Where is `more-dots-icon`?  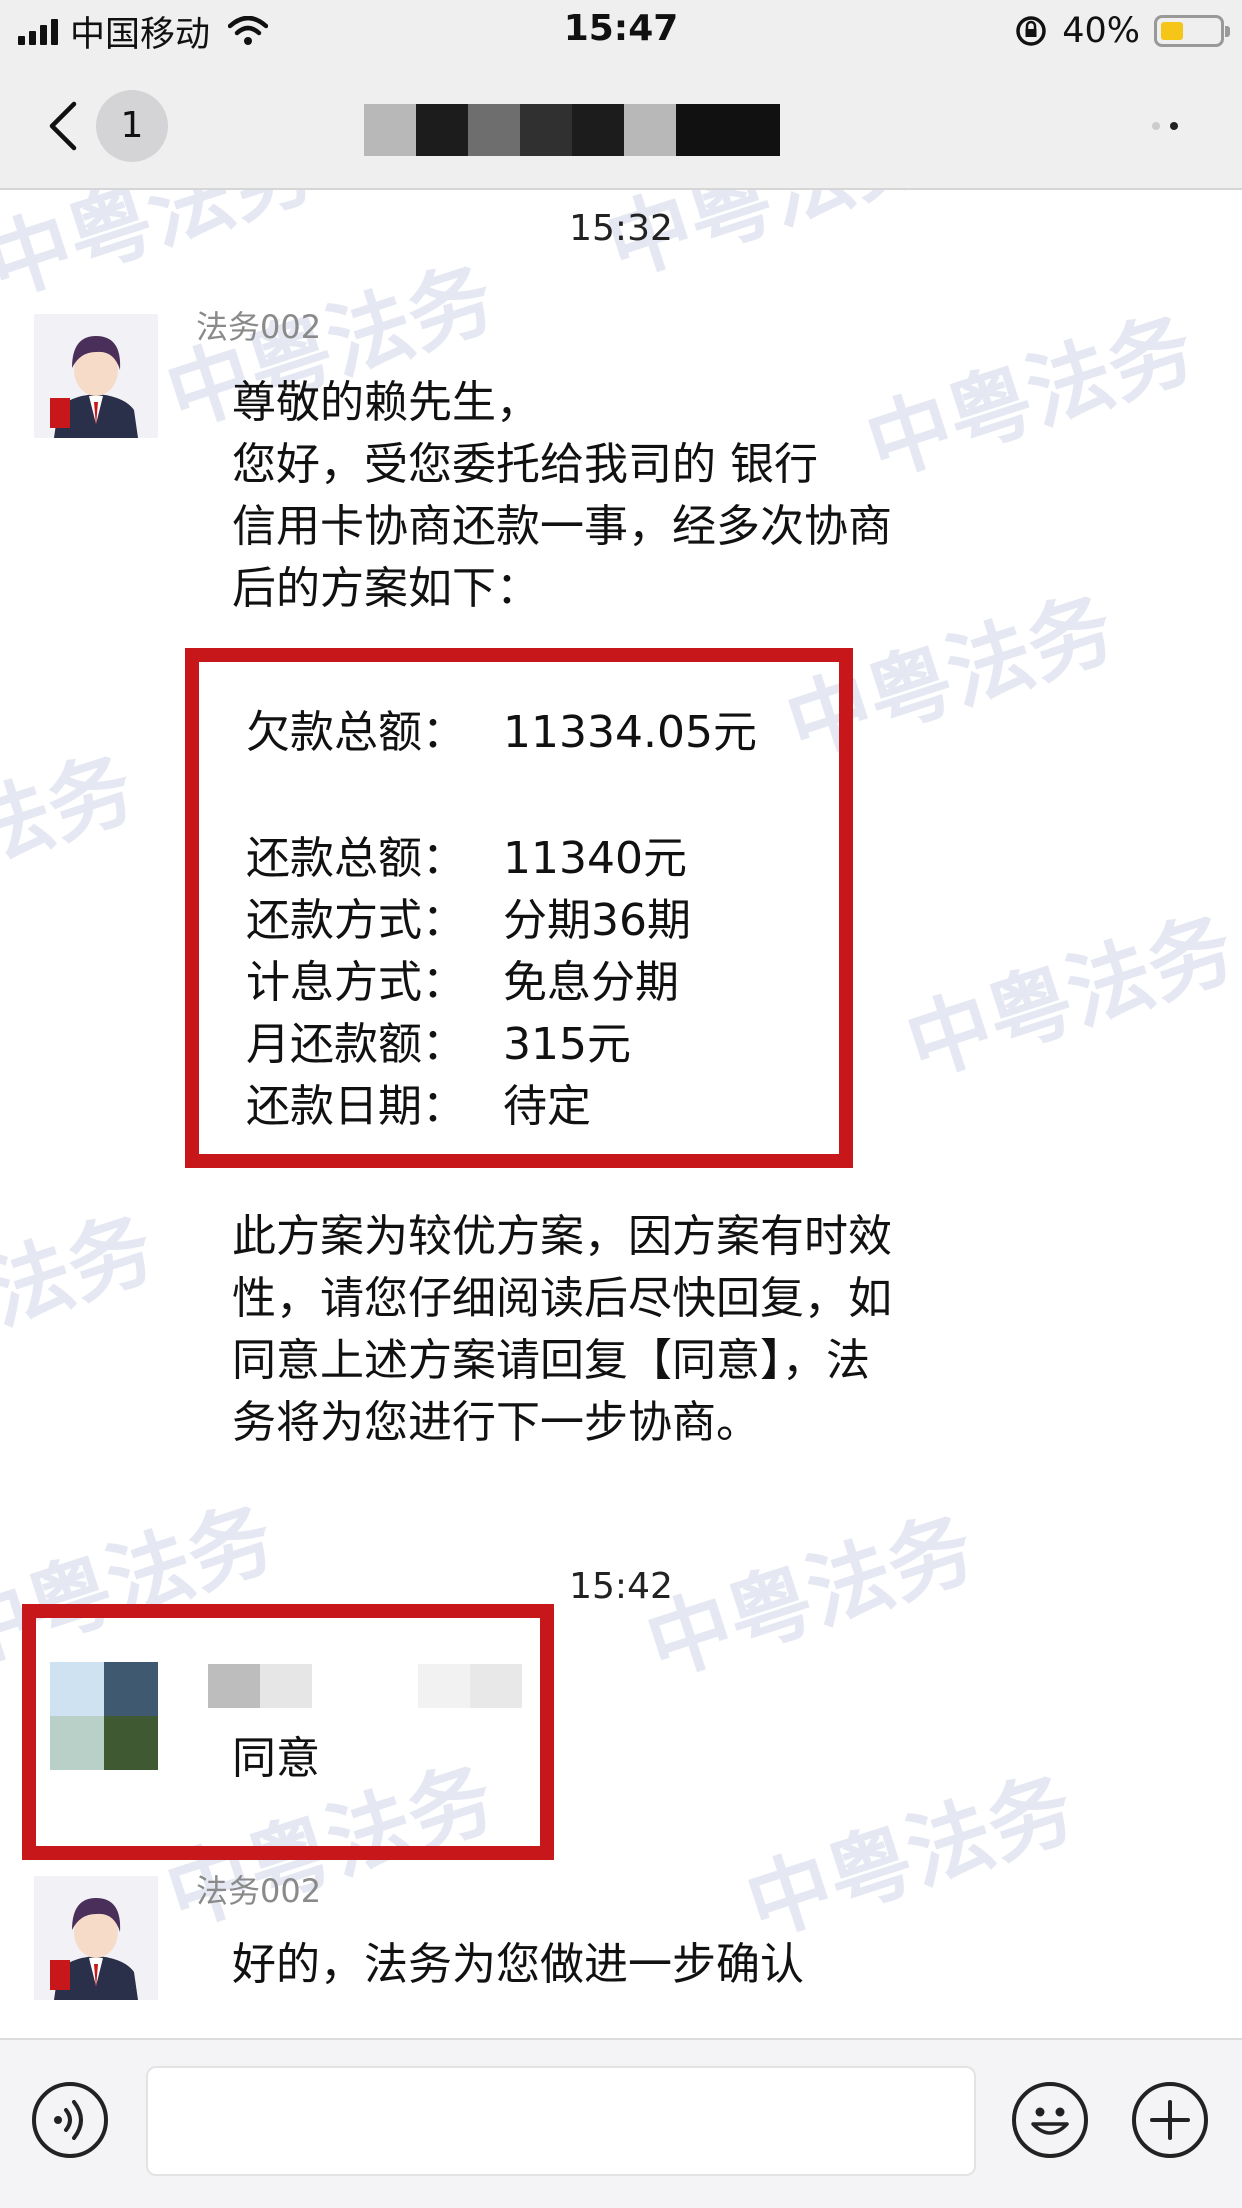 more-dots-icon is located at coordinates (1172, 126).